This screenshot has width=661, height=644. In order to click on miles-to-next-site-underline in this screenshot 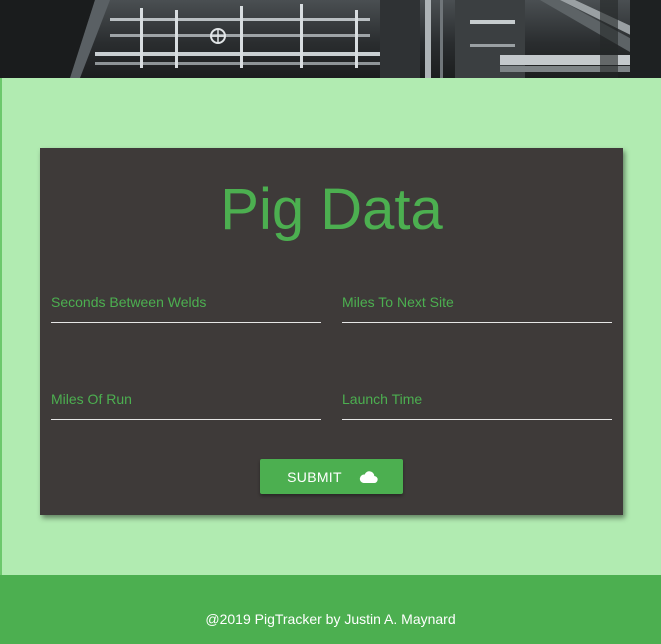, I will do `click(477, 322)`.